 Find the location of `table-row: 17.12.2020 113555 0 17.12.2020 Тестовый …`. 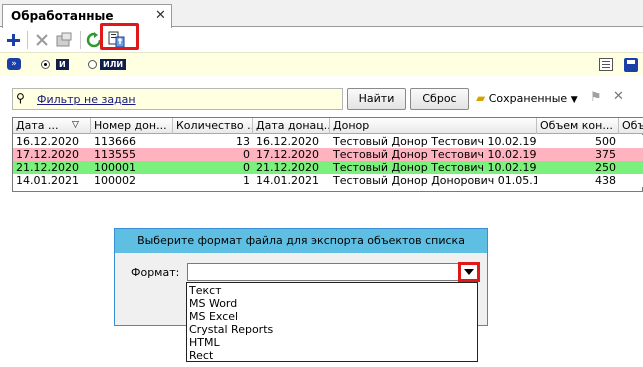

table-row: 17.12.2020 113555 0 17.12.2020 Тестовый … is located at coordinates (328, 154).